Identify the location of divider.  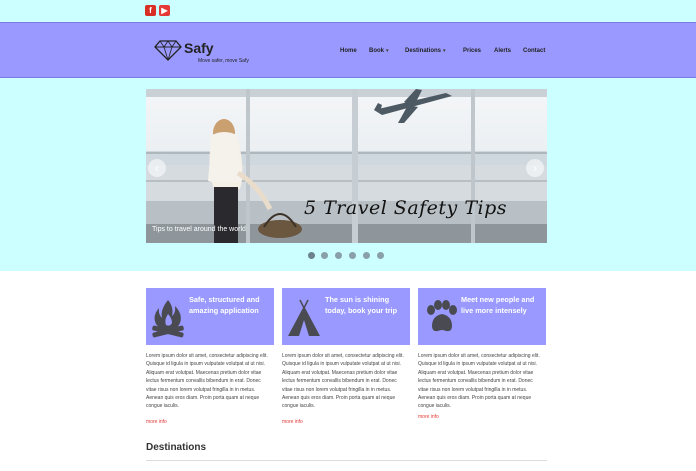
(346, 460).